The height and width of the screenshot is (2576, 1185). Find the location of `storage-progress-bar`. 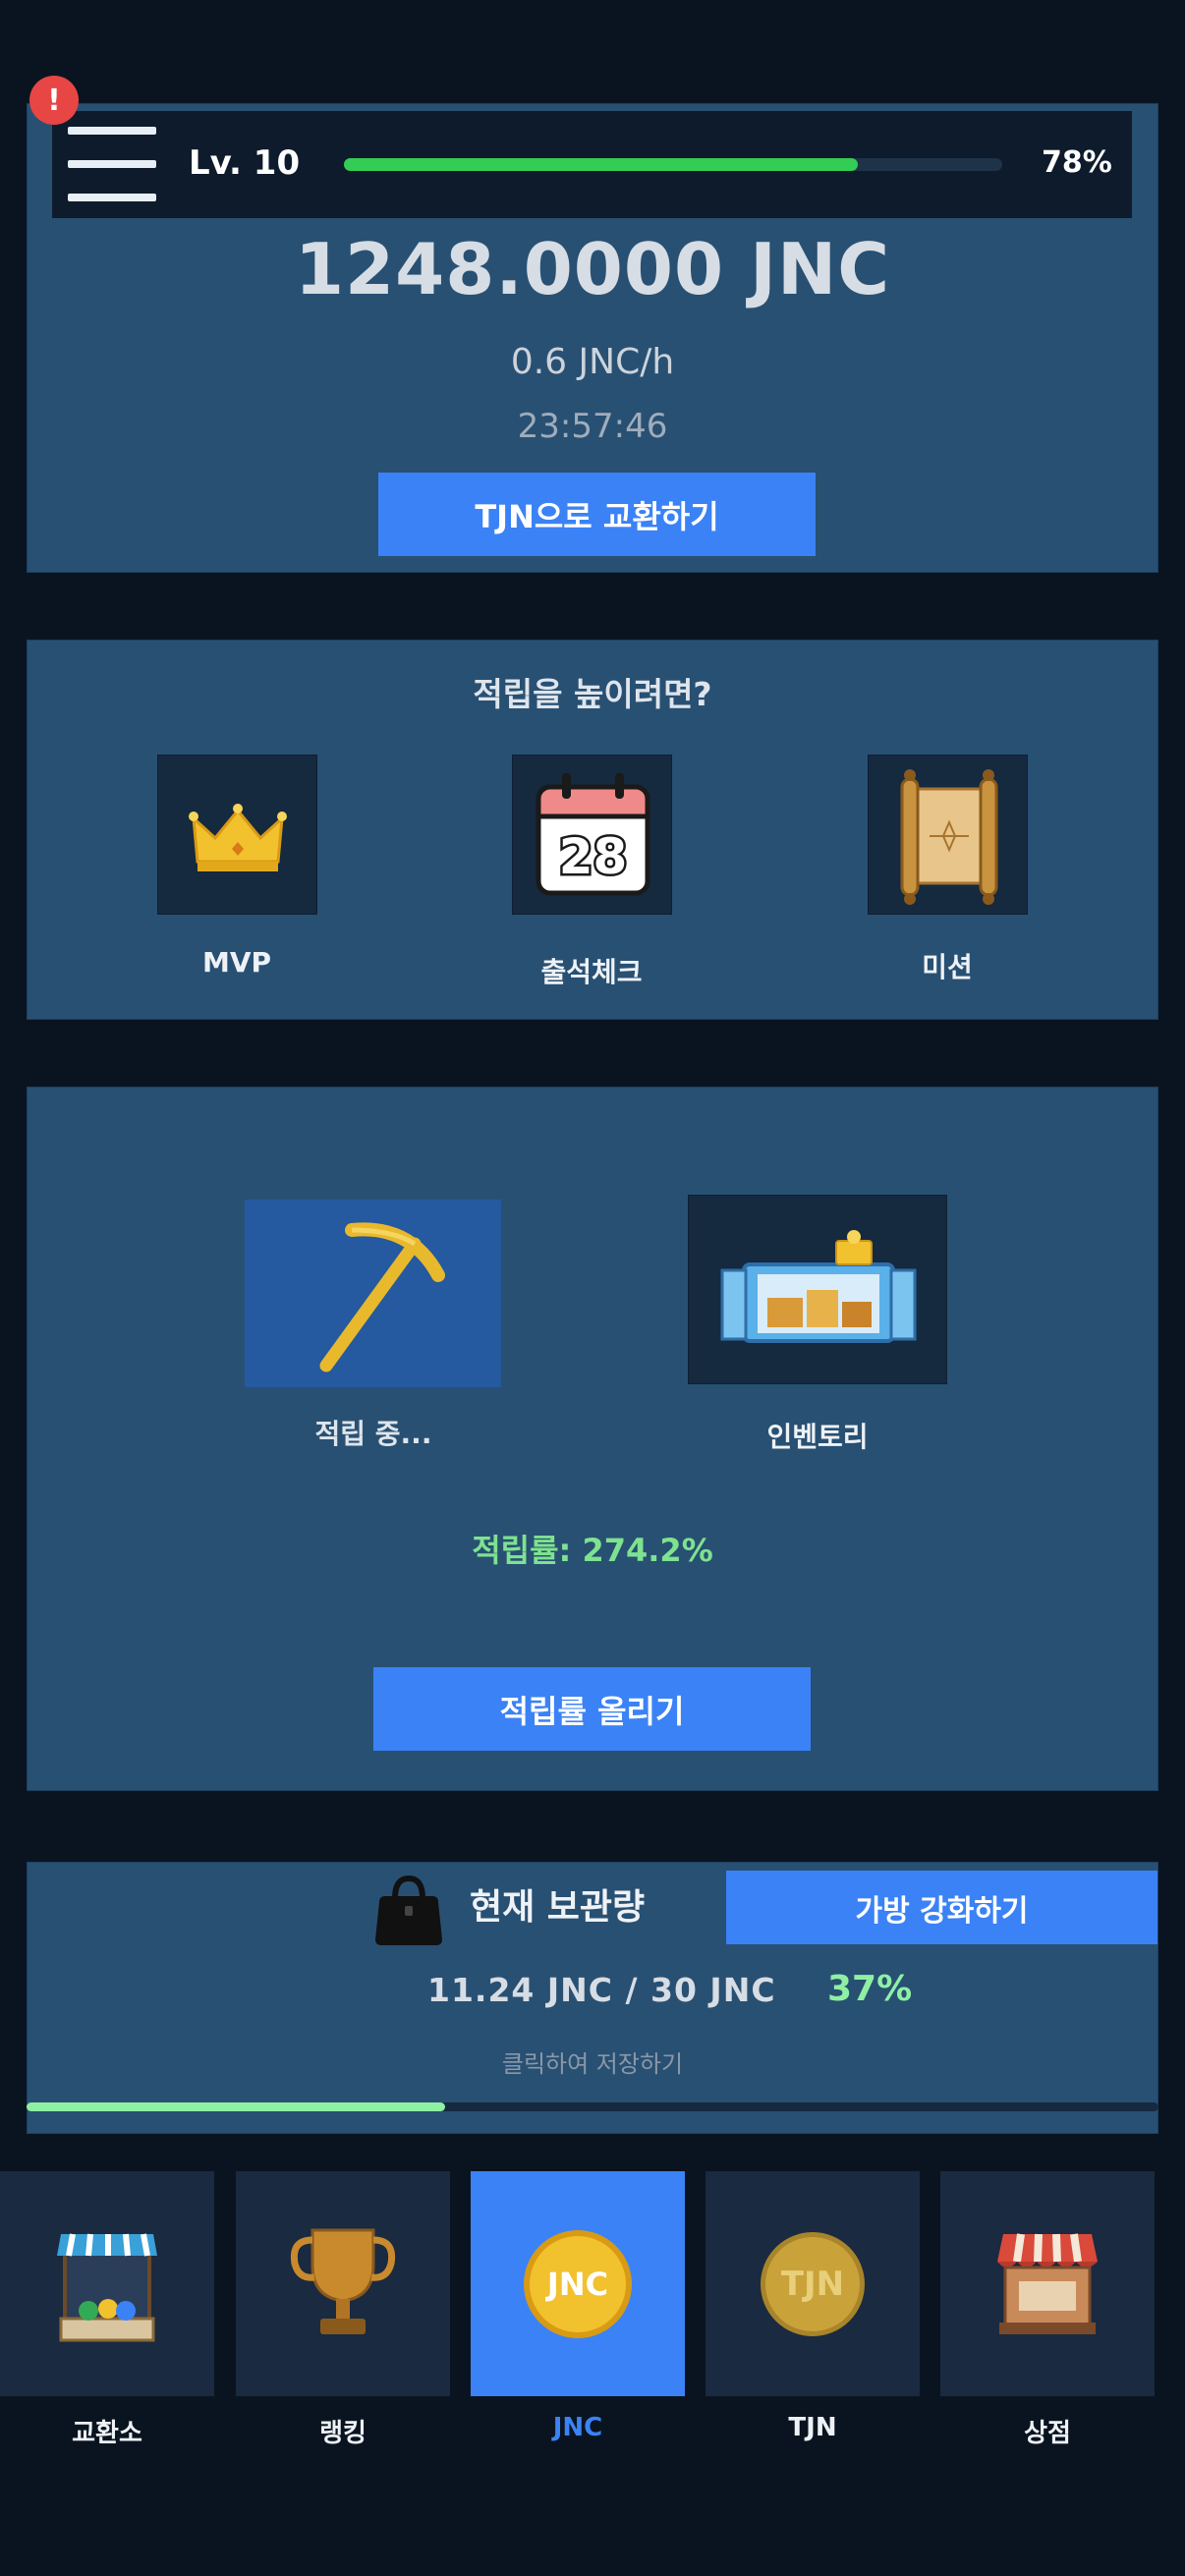

storage-progress-bar is located at coordinates (592, 2106).